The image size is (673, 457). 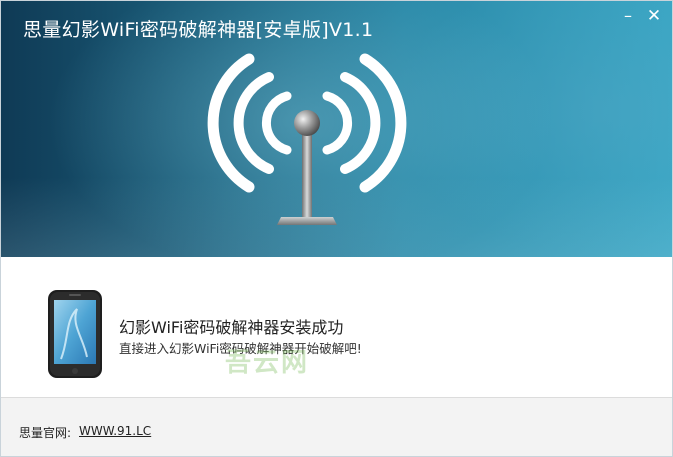 I want to click on footer: 思量官网: WWW.91.LC, so click(x=336, y=426).